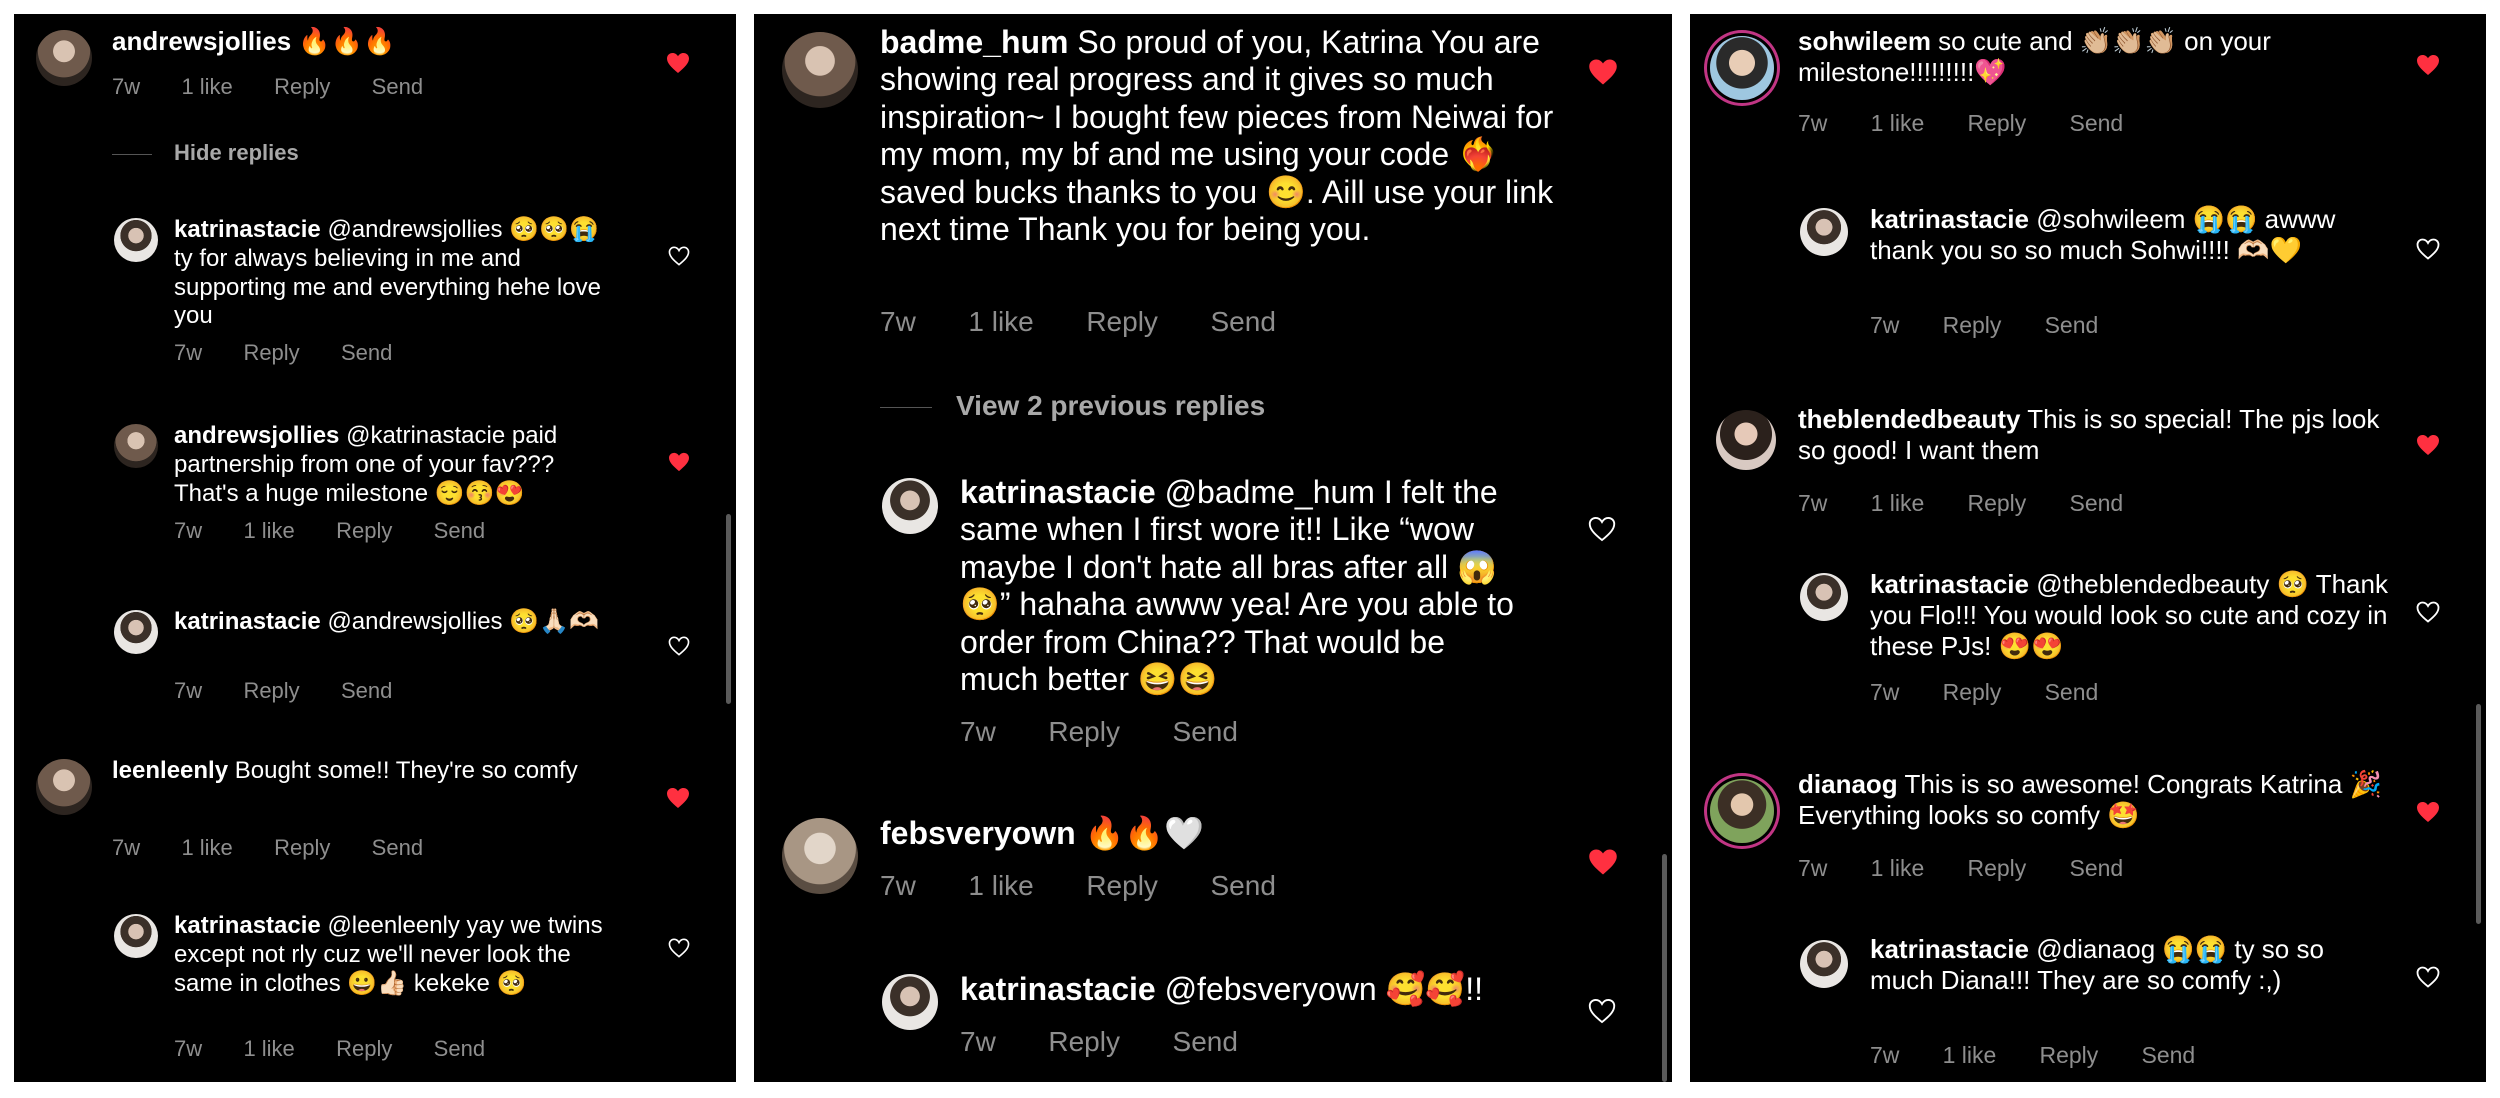 The image size is (2500, 1098). I want to click on comment-username: dianaog, so click(1848, 784).